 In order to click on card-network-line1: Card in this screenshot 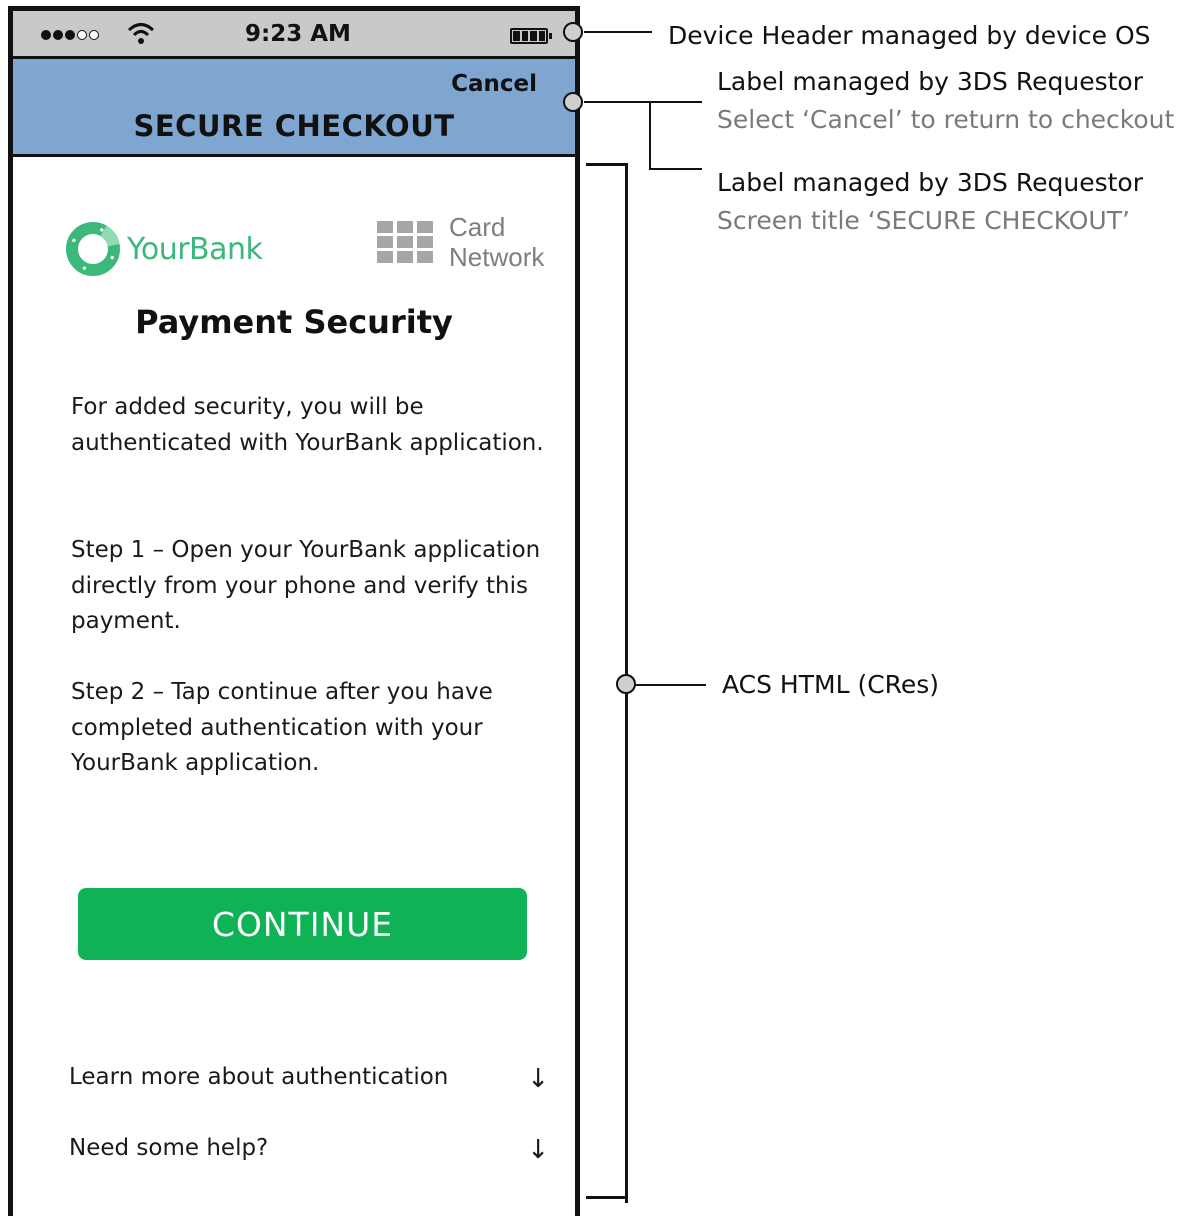, I will do `click(477, 227)`.